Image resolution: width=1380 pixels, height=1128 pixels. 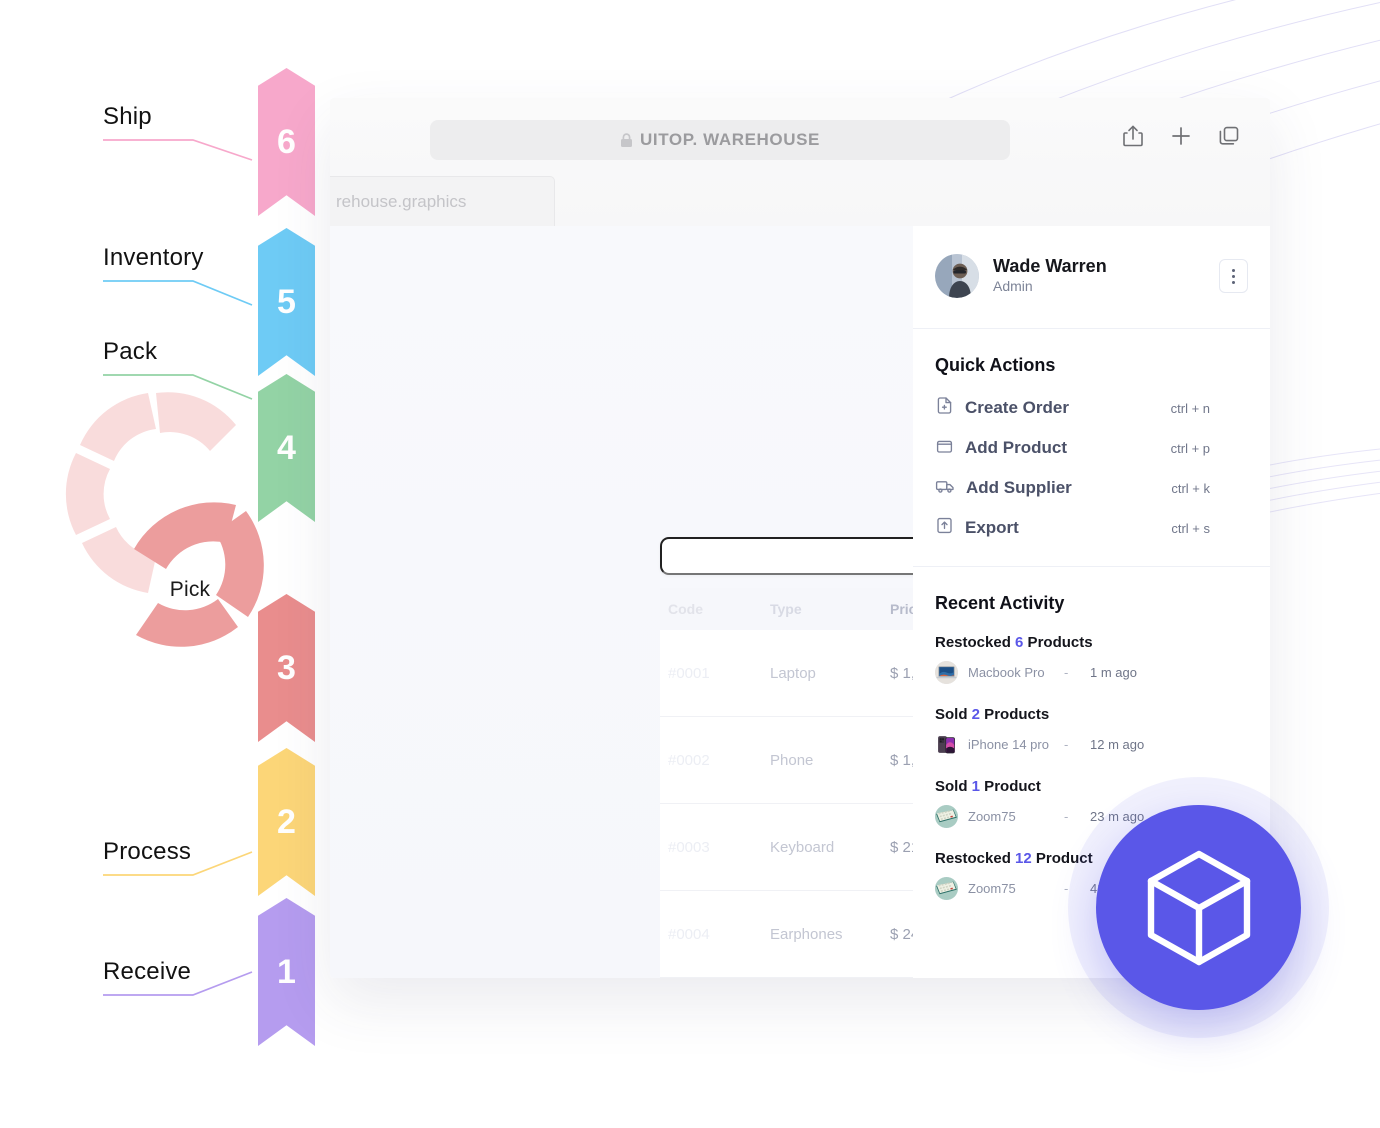 I want to click on truck-icon, so click(x=945, y=488).